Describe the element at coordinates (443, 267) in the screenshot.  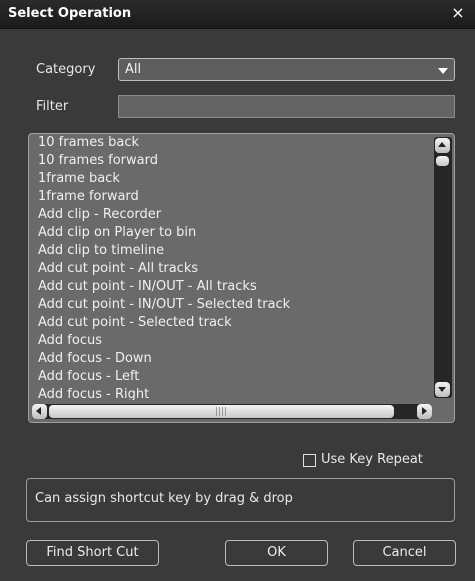
I see `vertical-scrollbar` at that location.